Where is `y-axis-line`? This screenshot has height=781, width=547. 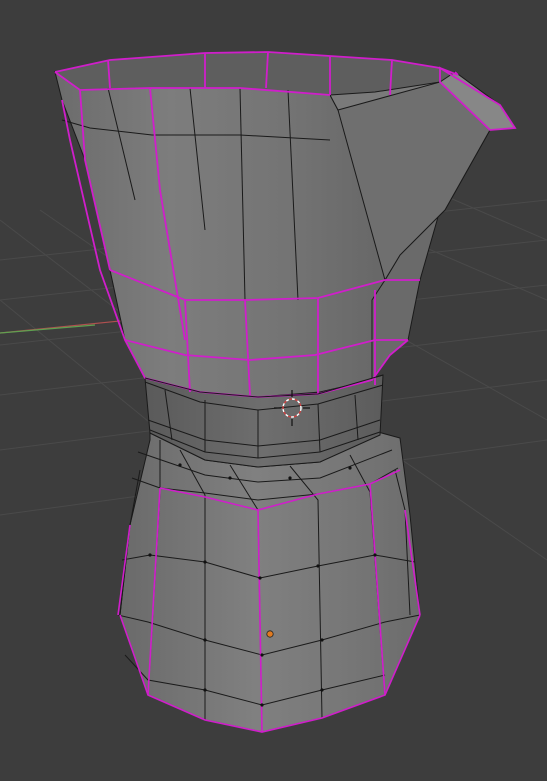
y-axis-line is located at coordinates (48, 329).